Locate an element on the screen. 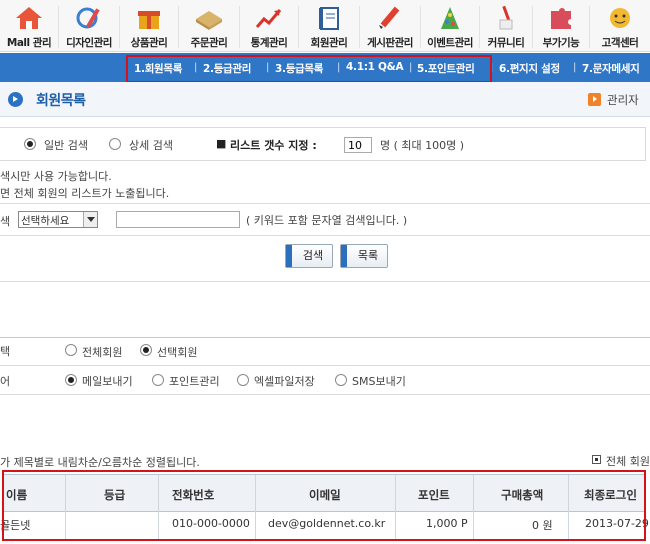  simple-search-radio is located at coordinates (30, 144).